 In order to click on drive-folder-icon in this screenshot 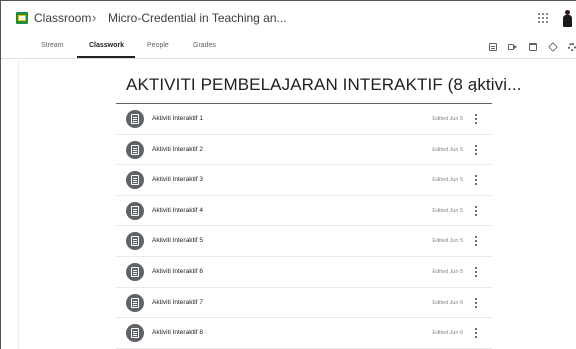, I will do `click(553, 47)`.